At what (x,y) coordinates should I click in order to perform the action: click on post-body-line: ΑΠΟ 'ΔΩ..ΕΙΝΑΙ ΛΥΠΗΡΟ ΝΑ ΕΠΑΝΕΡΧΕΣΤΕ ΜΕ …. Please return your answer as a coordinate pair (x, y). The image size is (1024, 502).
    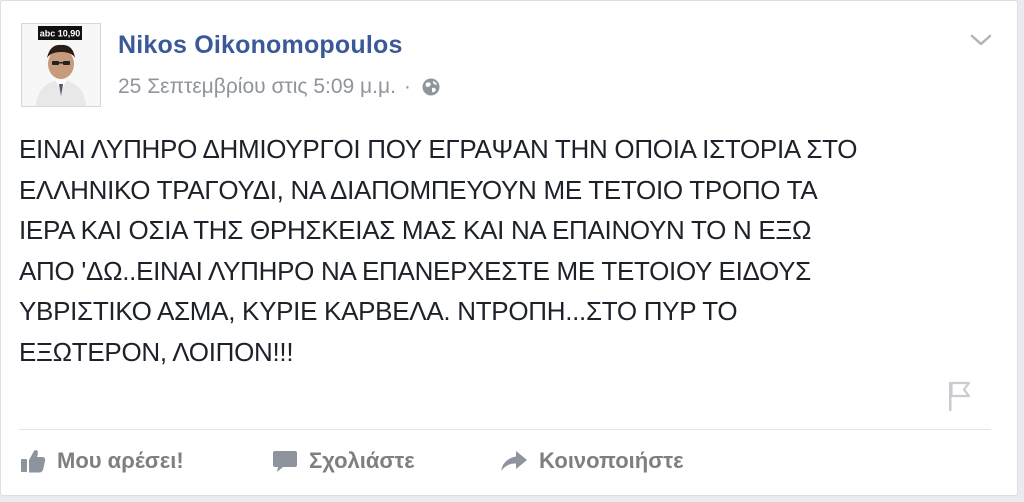
    Looking at the image, I should click on (415, 270).